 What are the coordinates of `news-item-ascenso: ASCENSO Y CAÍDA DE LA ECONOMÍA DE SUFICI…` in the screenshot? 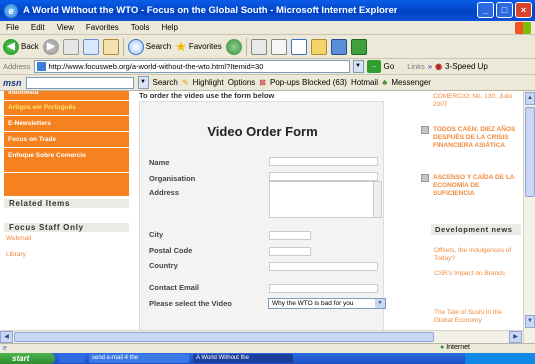 It's located at (477, 186).